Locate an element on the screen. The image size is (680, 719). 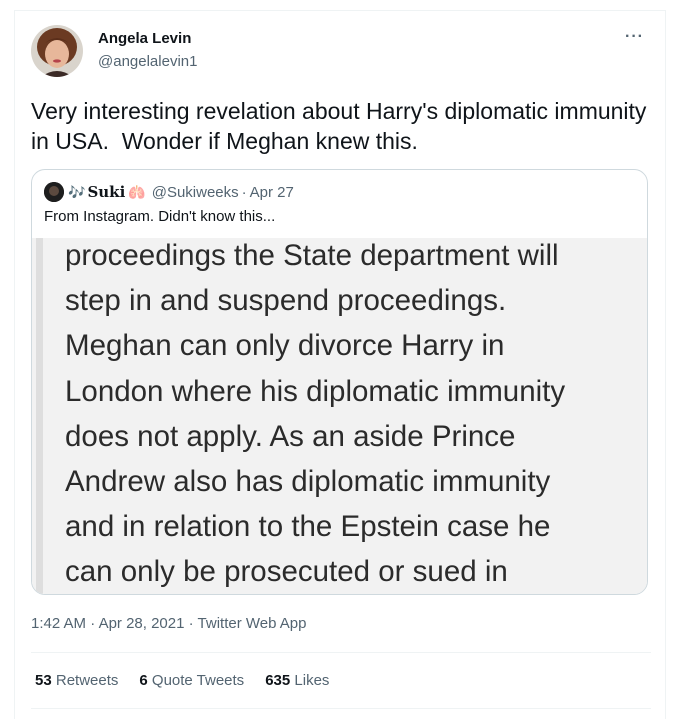
author-name: Angela Levin is located at coordinates (144, 38).